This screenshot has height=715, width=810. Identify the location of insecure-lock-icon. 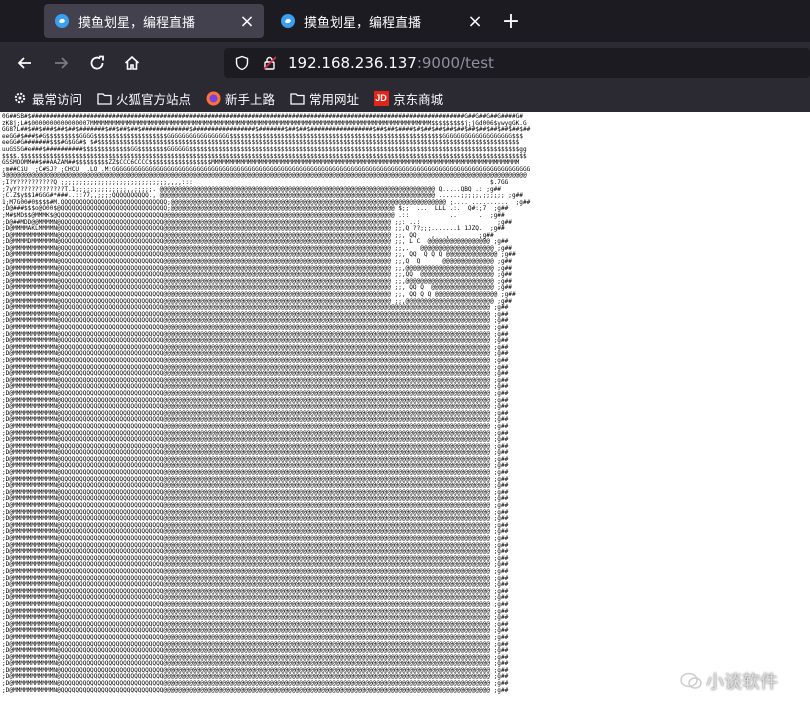
(270, 63).